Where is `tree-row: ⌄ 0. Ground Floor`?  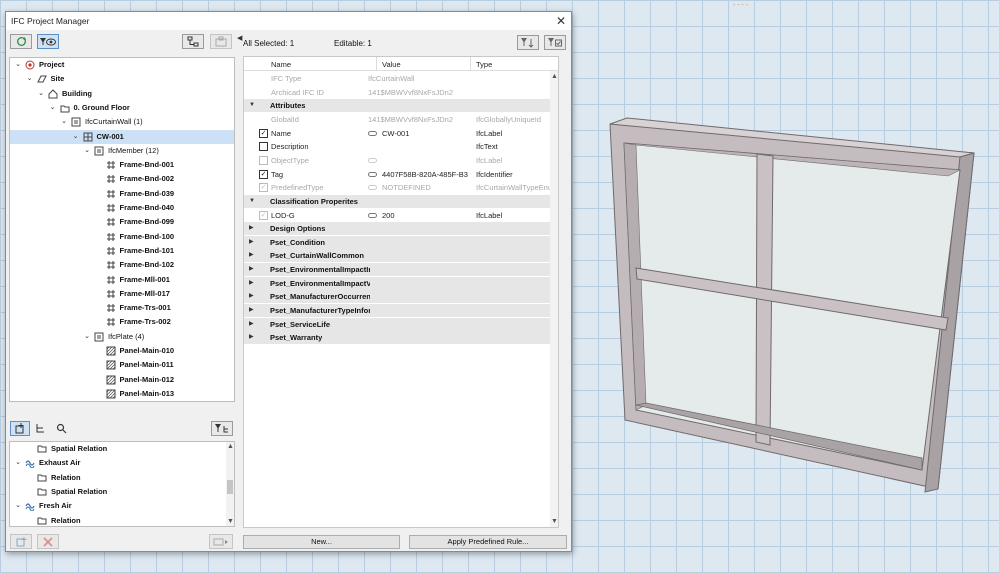 tree-row: ⌄ 0. Ground Floor is located at coordinates (122, 108).